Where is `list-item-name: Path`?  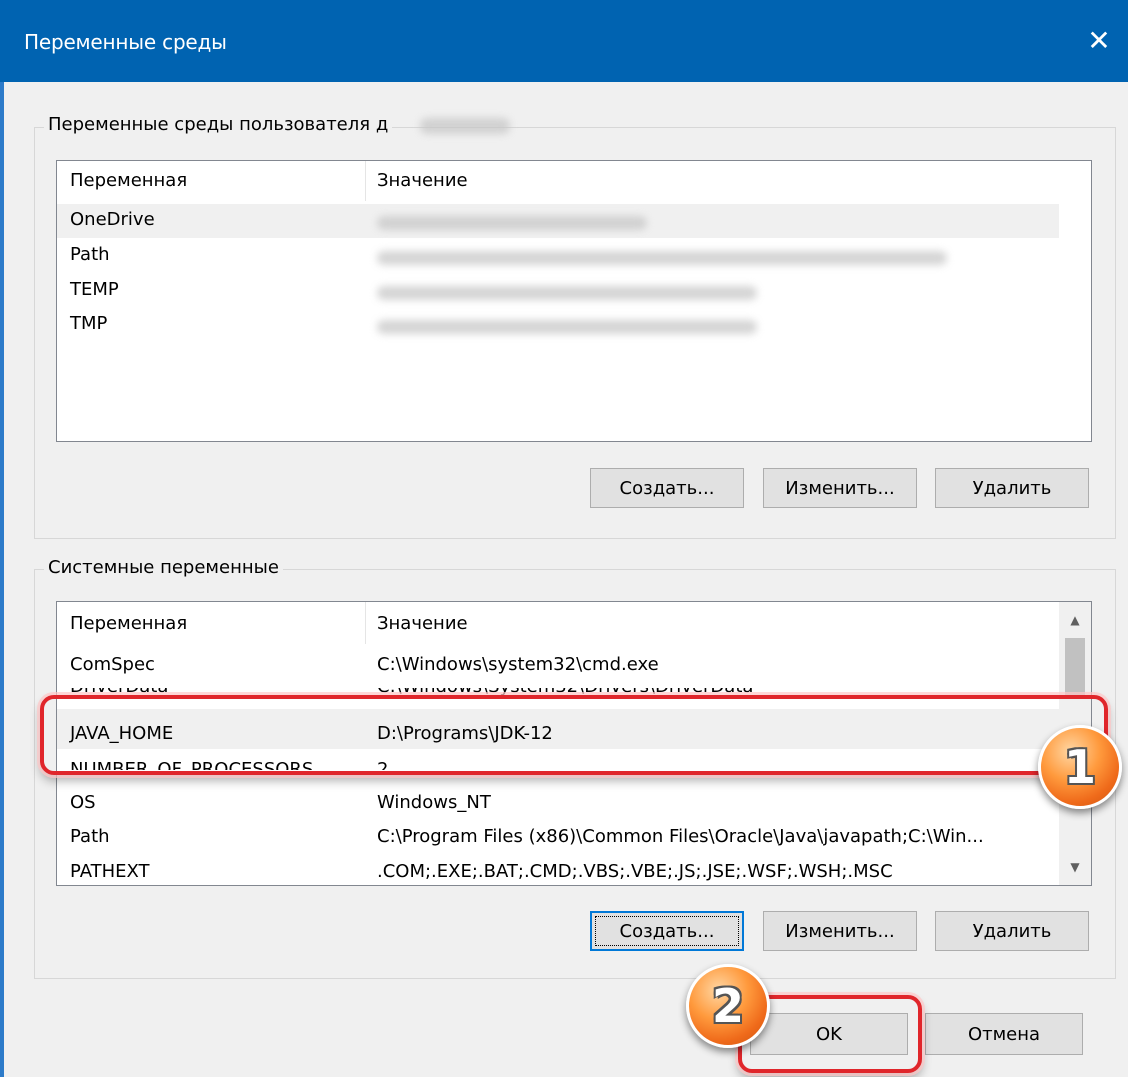 list-item-name: Path is located at coordinates (90, 254).